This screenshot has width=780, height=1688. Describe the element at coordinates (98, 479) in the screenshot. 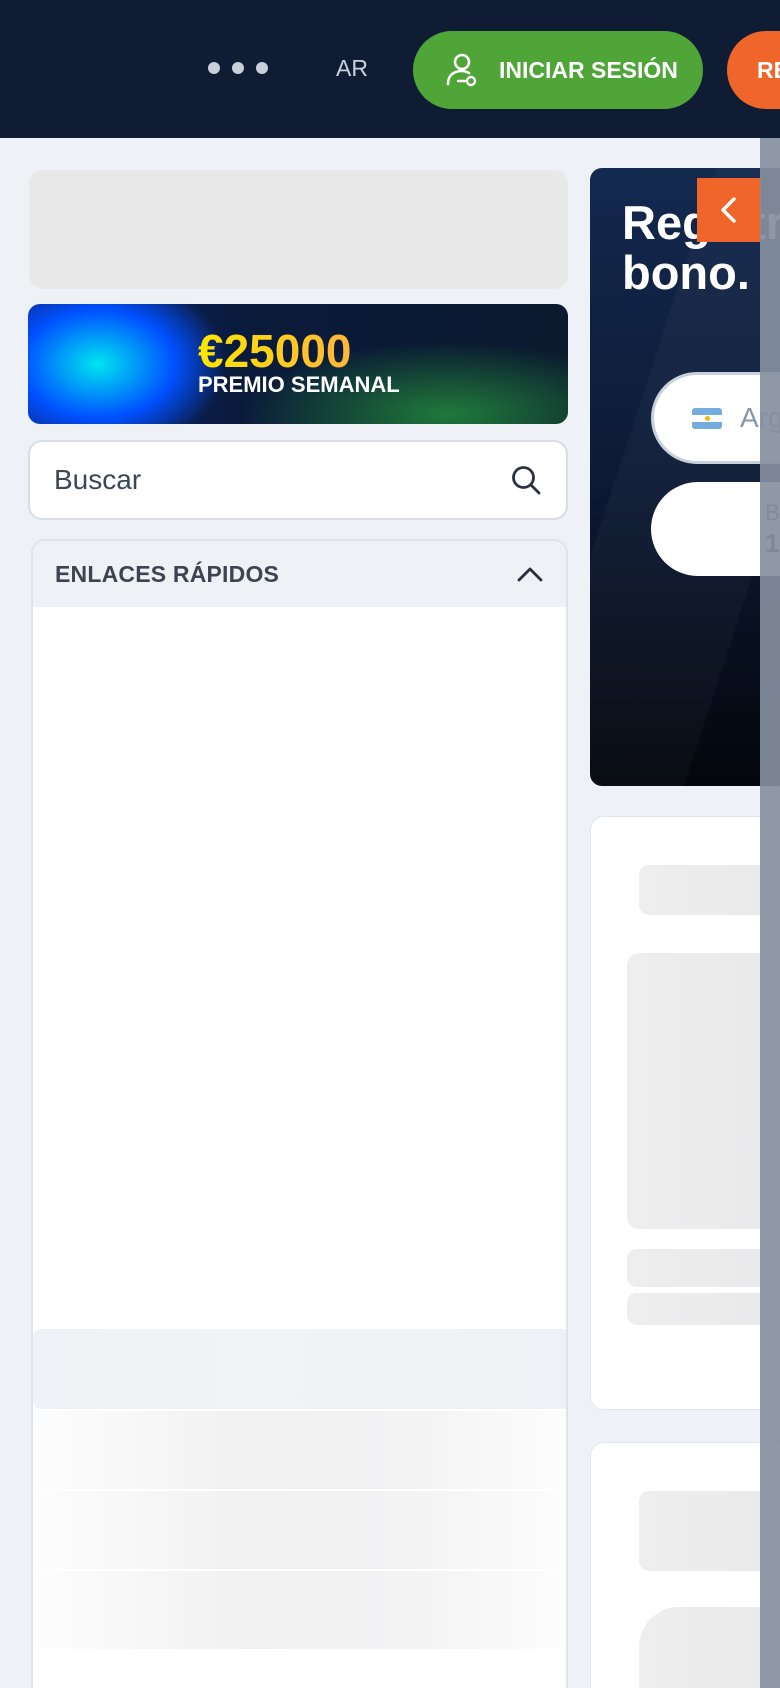

I see `search-placeholder: Buscar` at that location.